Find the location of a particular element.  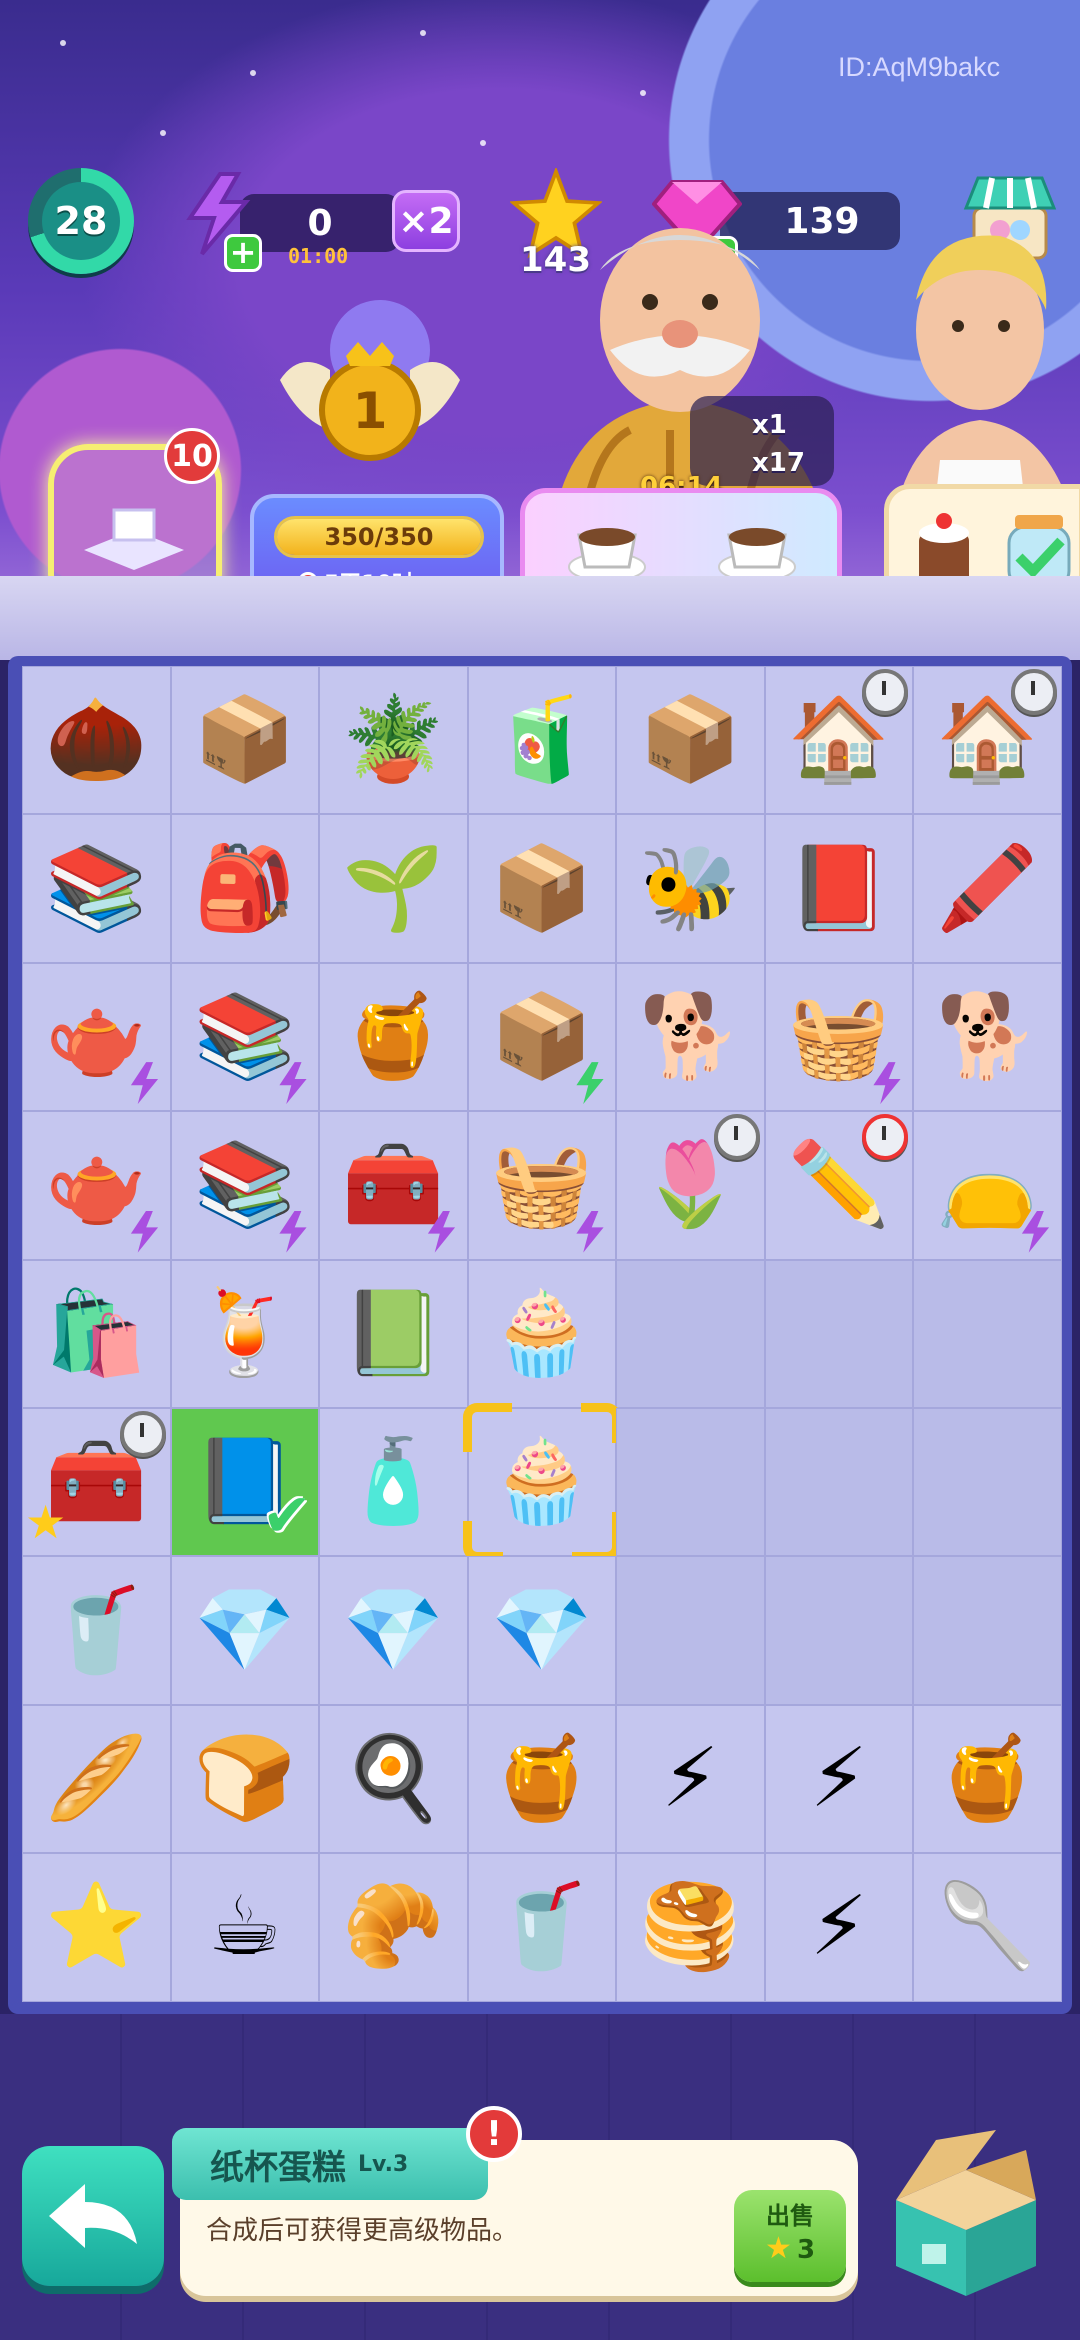

board-cell: 🧴 is located at coordinates (393, 1482).